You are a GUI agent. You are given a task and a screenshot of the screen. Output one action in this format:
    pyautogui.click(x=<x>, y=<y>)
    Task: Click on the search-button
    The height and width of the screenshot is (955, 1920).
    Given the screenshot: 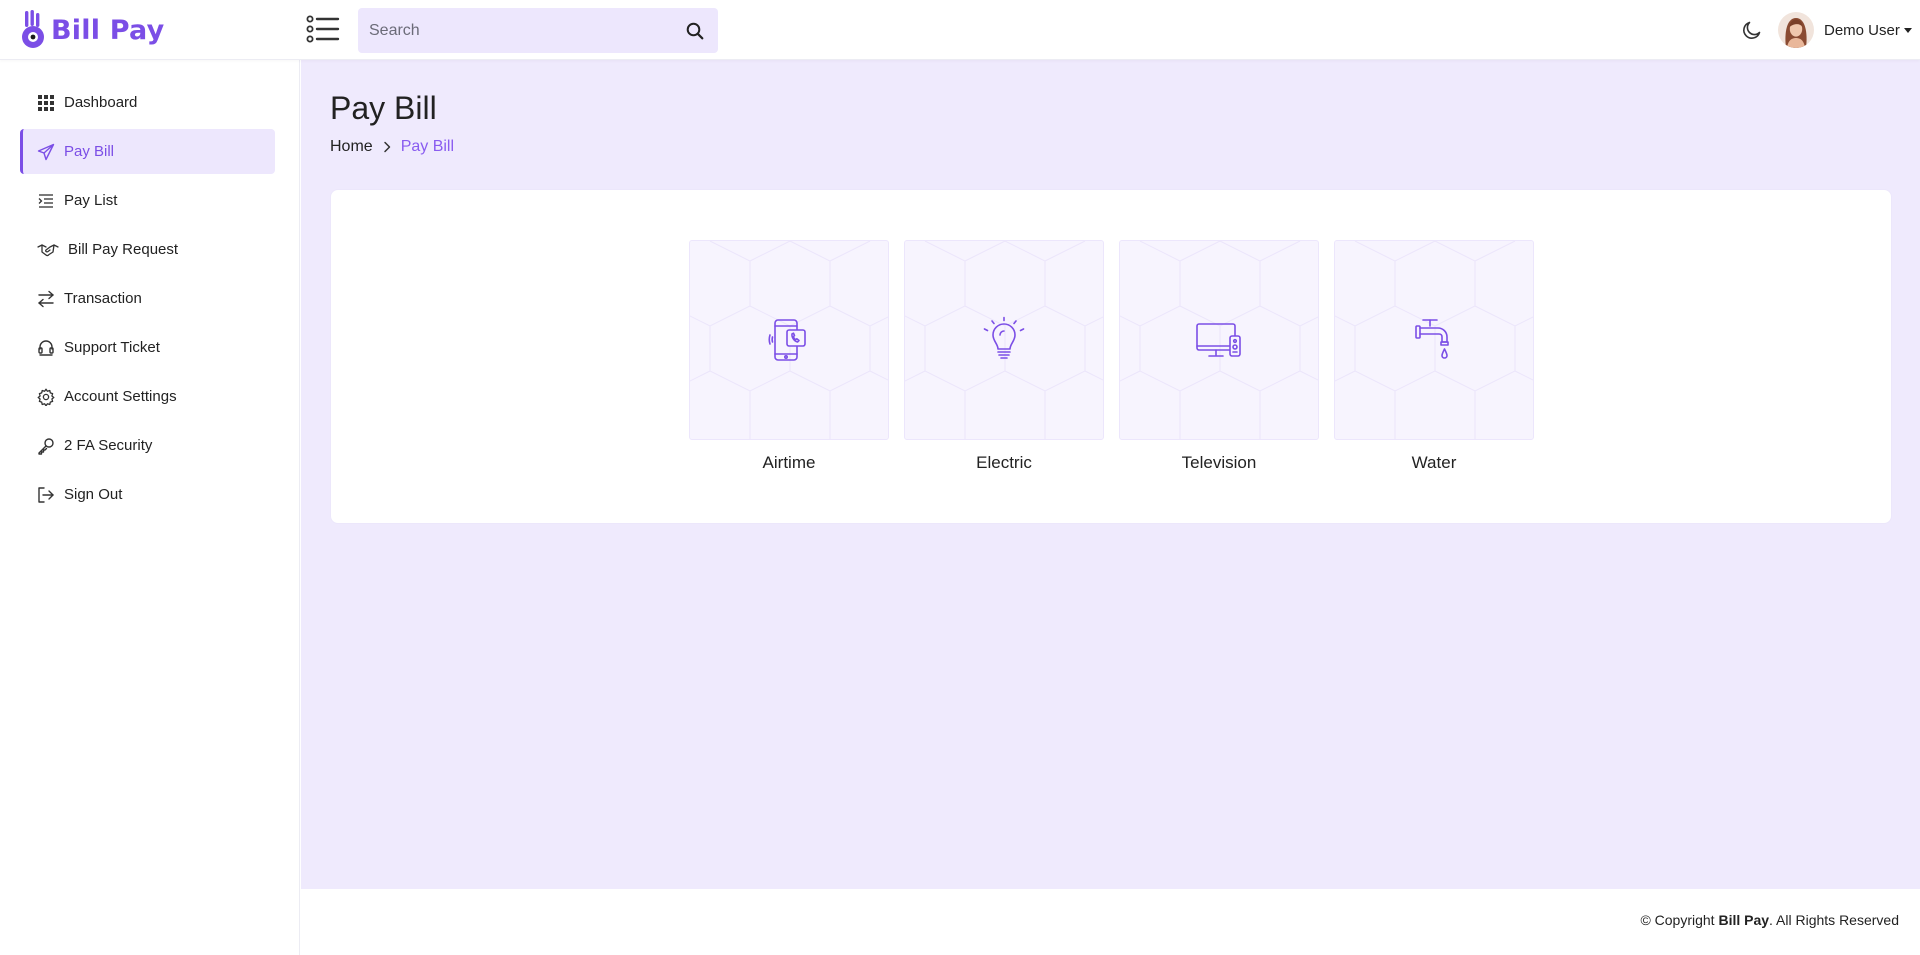 What is the action you would take?
    pyautogui.click(x=695, y=30)
    